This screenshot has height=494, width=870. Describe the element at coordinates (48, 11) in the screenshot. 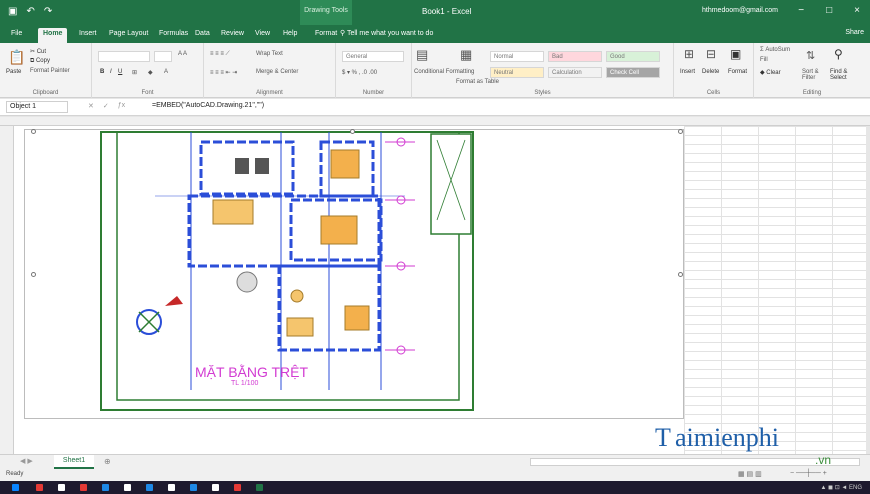

I see `redo-icon: ↷` at that location.